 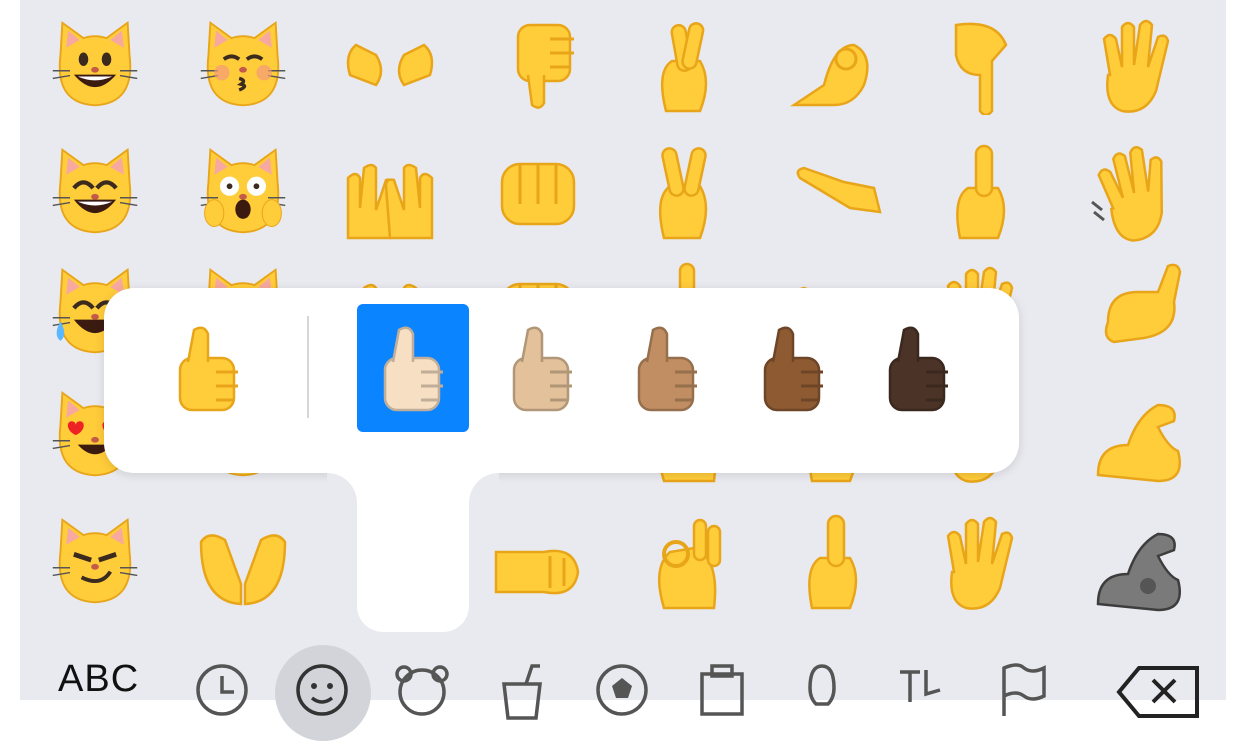 I want to click on backhand-index-down-emoji, so click(x=982, y=65).